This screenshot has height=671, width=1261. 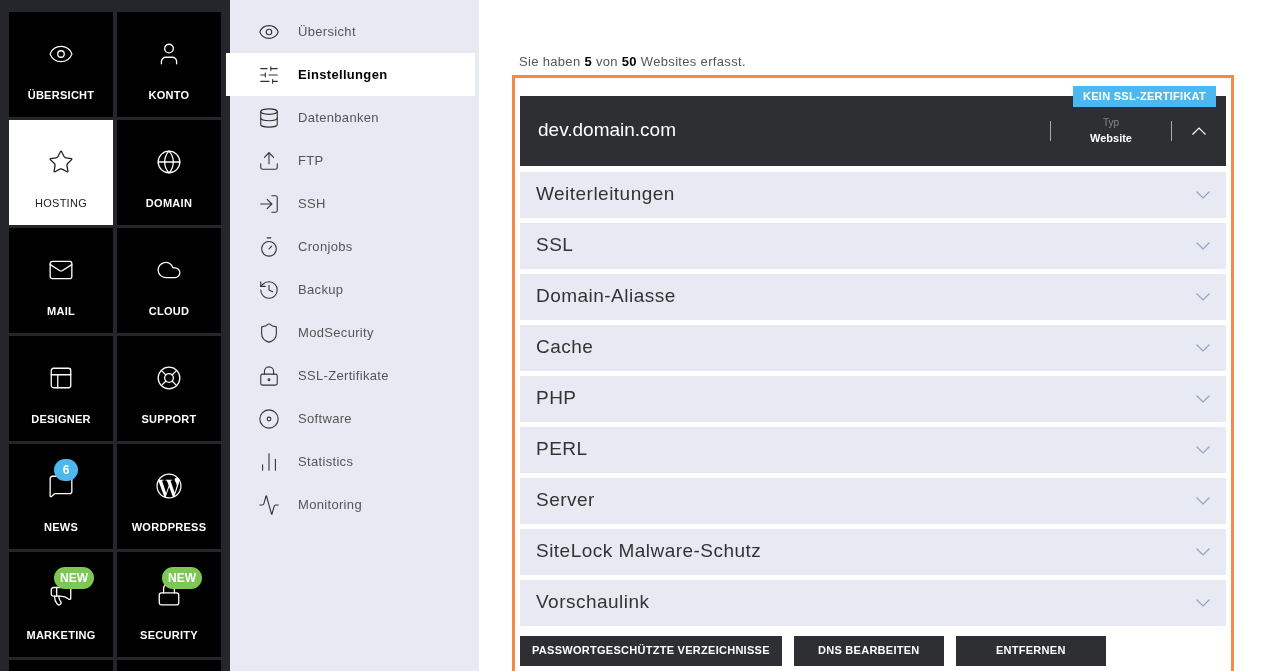 I want to click on sub-nav-item: Statistics, so click(x=354, y=461).